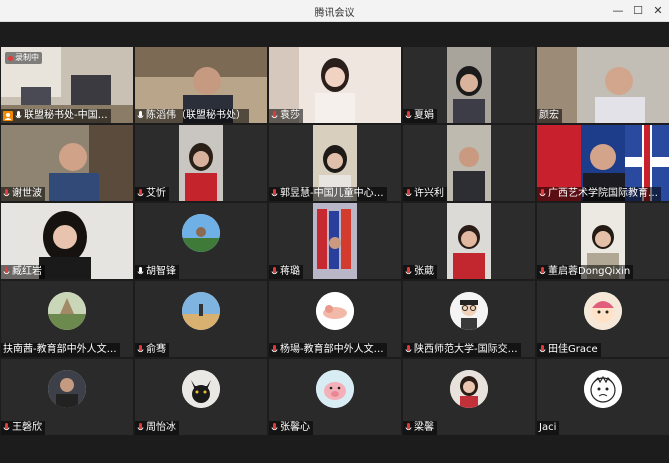  Describe the element at coordinates (23, 272) in the screenshot. I see `participant-name: 臧红岩` at that location.